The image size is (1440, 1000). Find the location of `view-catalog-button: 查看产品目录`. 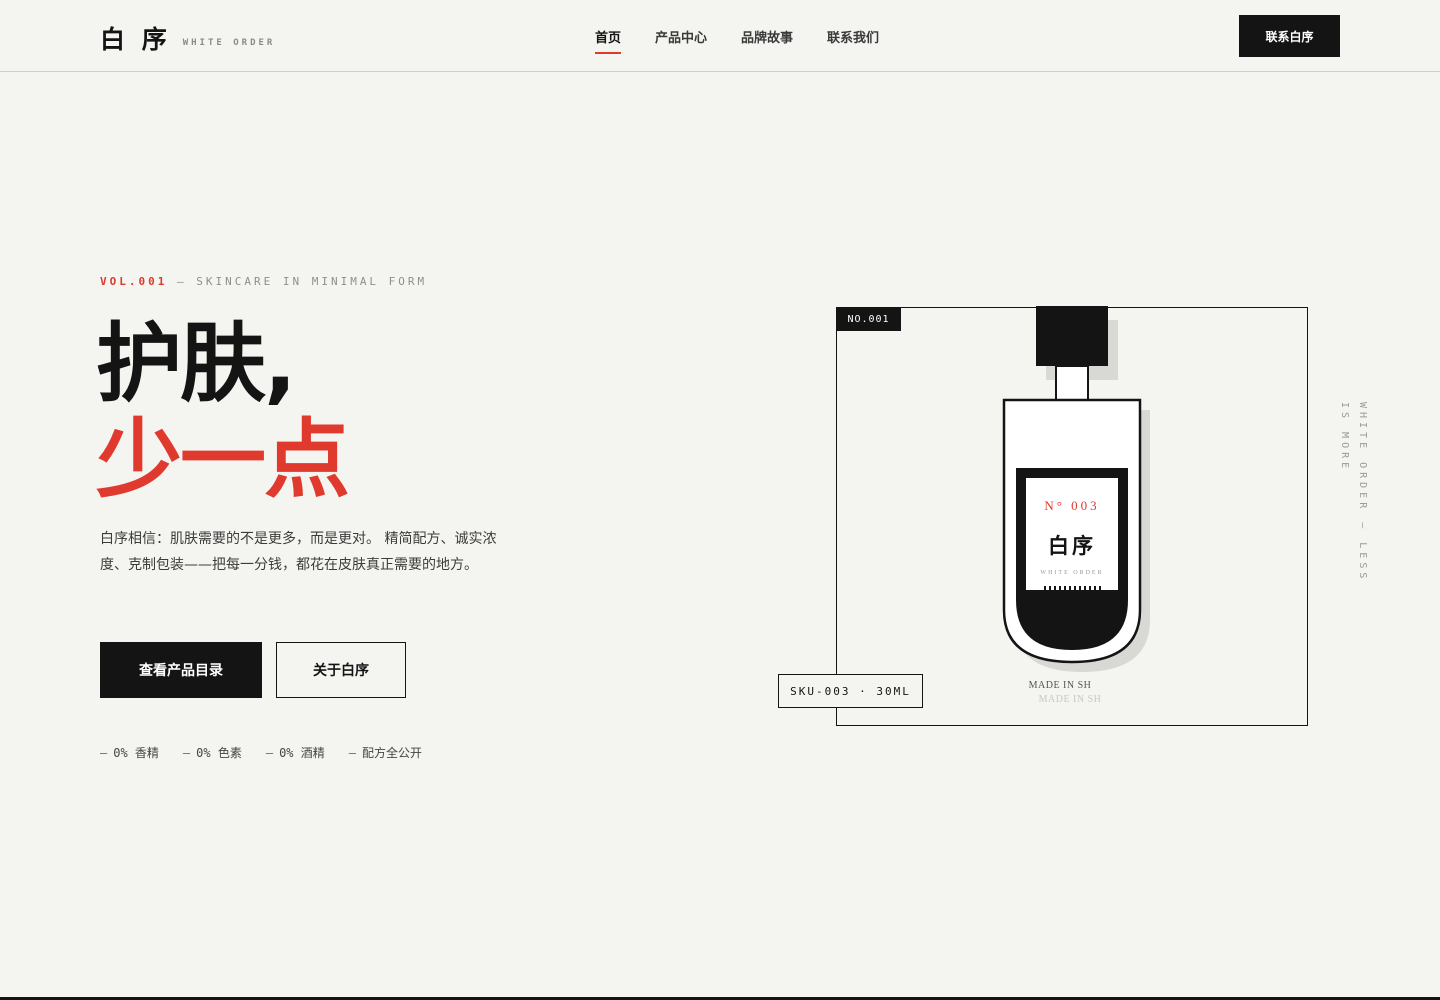

view-catalog-button: 查看产品目录 is located at coordinates (181, 670).